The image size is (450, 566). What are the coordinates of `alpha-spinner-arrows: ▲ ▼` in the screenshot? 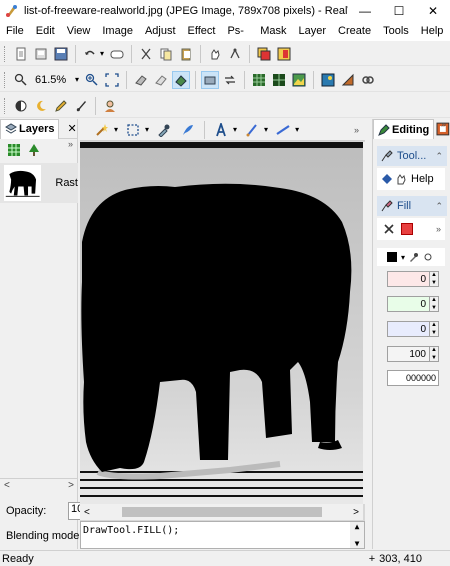 It's located at (433, 354).